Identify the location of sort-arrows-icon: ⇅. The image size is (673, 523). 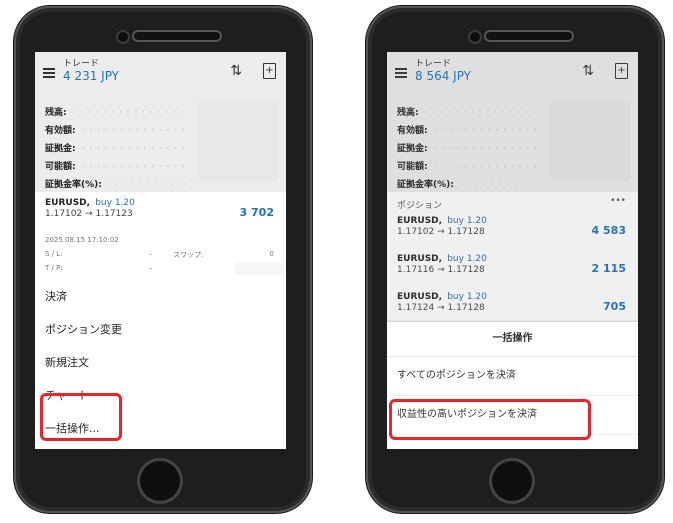
(236, 71).